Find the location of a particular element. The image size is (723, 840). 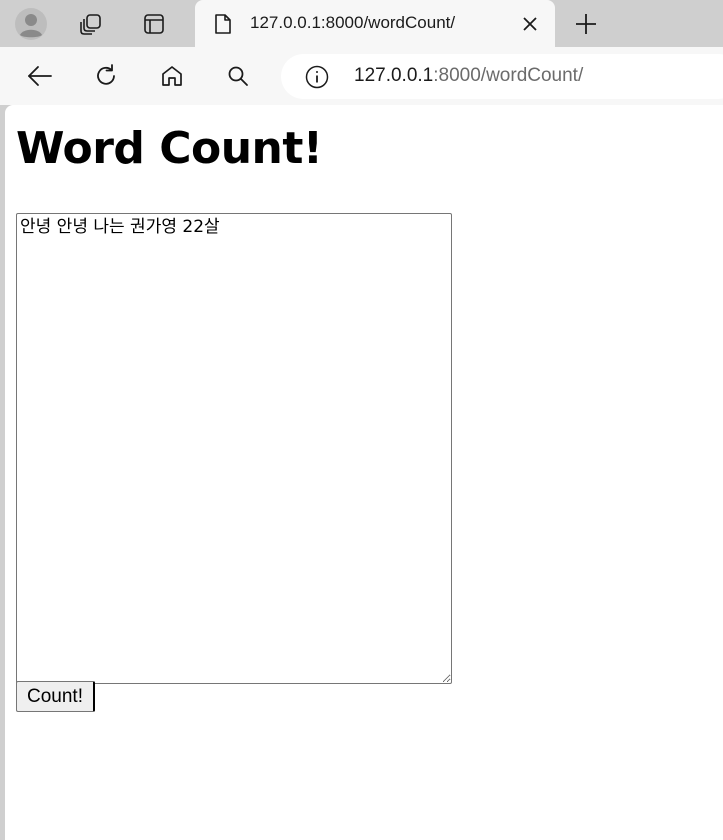

url-text: 127.0.0.1:8000/wordCount/ is located at coordinates (468, 76).